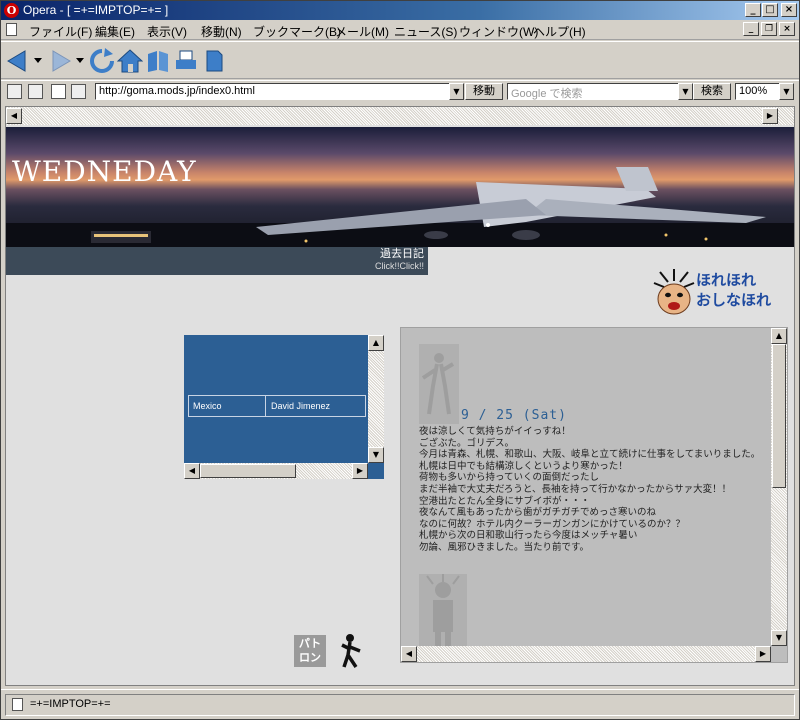 This screenshot has width=800, height=720. What do you see at coordinates (400, 10) in the screenshot?
I see `title-bar: O Opera - [ =+=IMPTOP=+= ] _ □ ×` at bounding box center [400, 10].